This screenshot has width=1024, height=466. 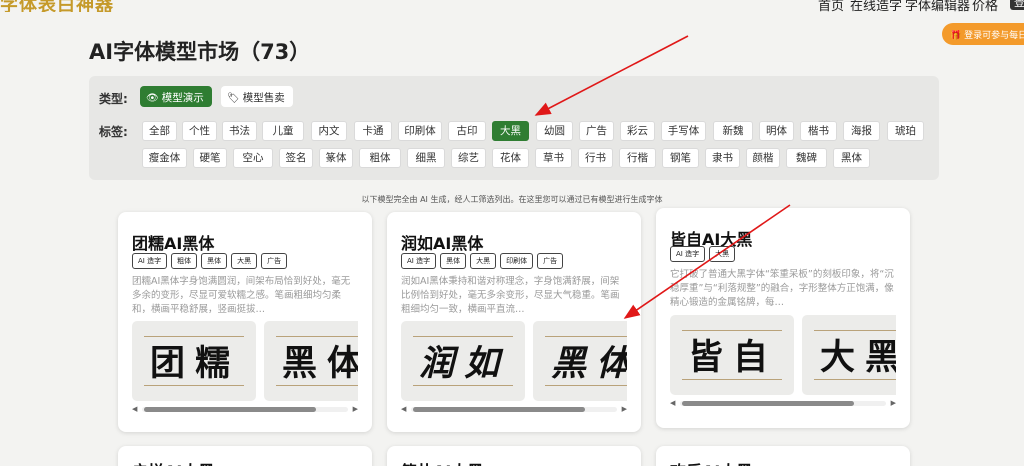 I want to click on eye-icon: 👁, so click(x=152, y=98).